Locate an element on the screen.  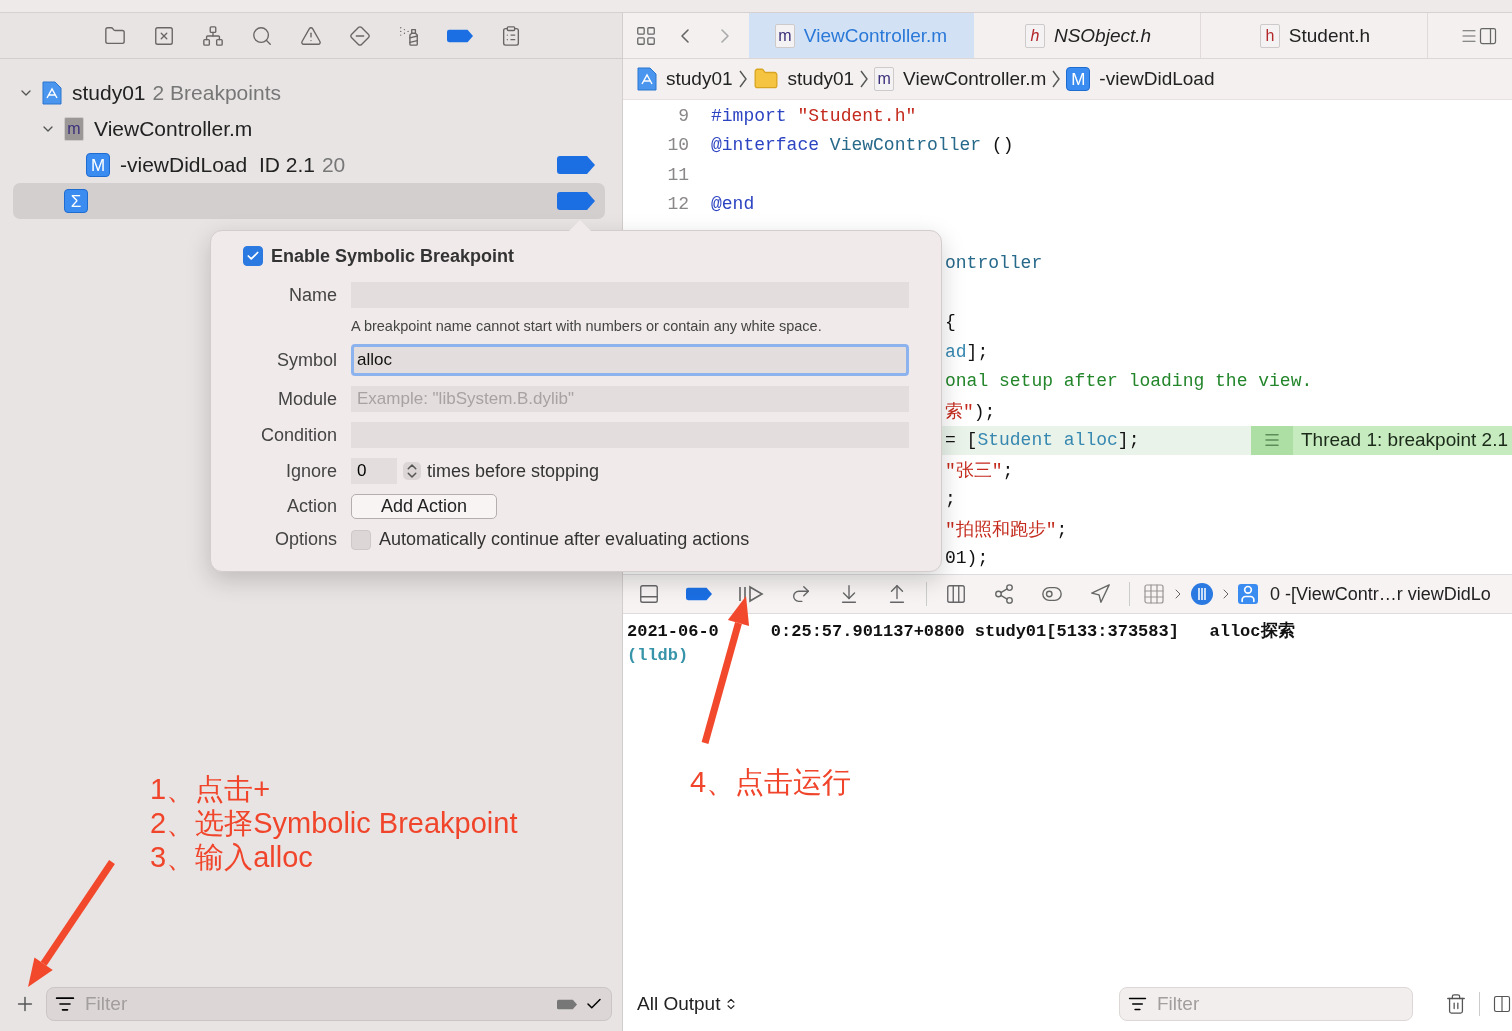
code-line: 01); is located at coordinates (967, 558).